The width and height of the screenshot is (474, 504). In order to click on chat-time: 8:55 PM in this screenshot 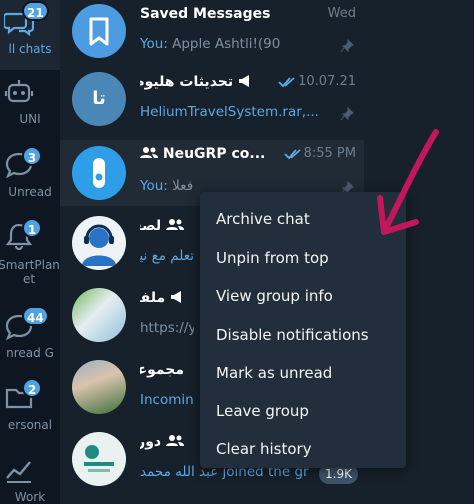, I will do `click(319, 153)`.